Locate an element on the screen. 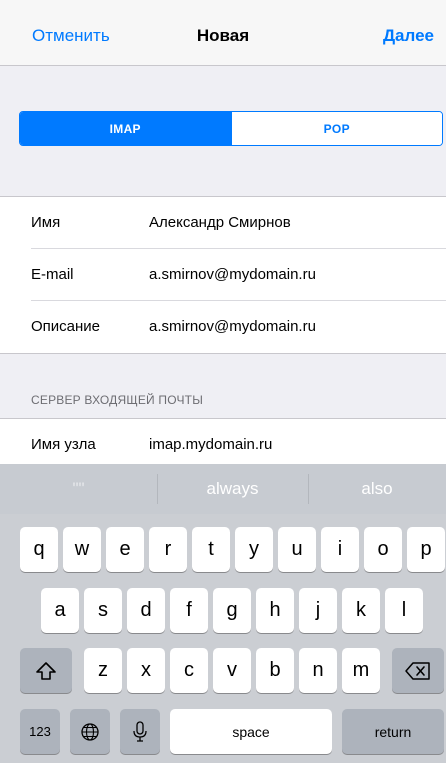 This screenshot has height=763, width=446. microphone-key is located at coordinates (140, 731).